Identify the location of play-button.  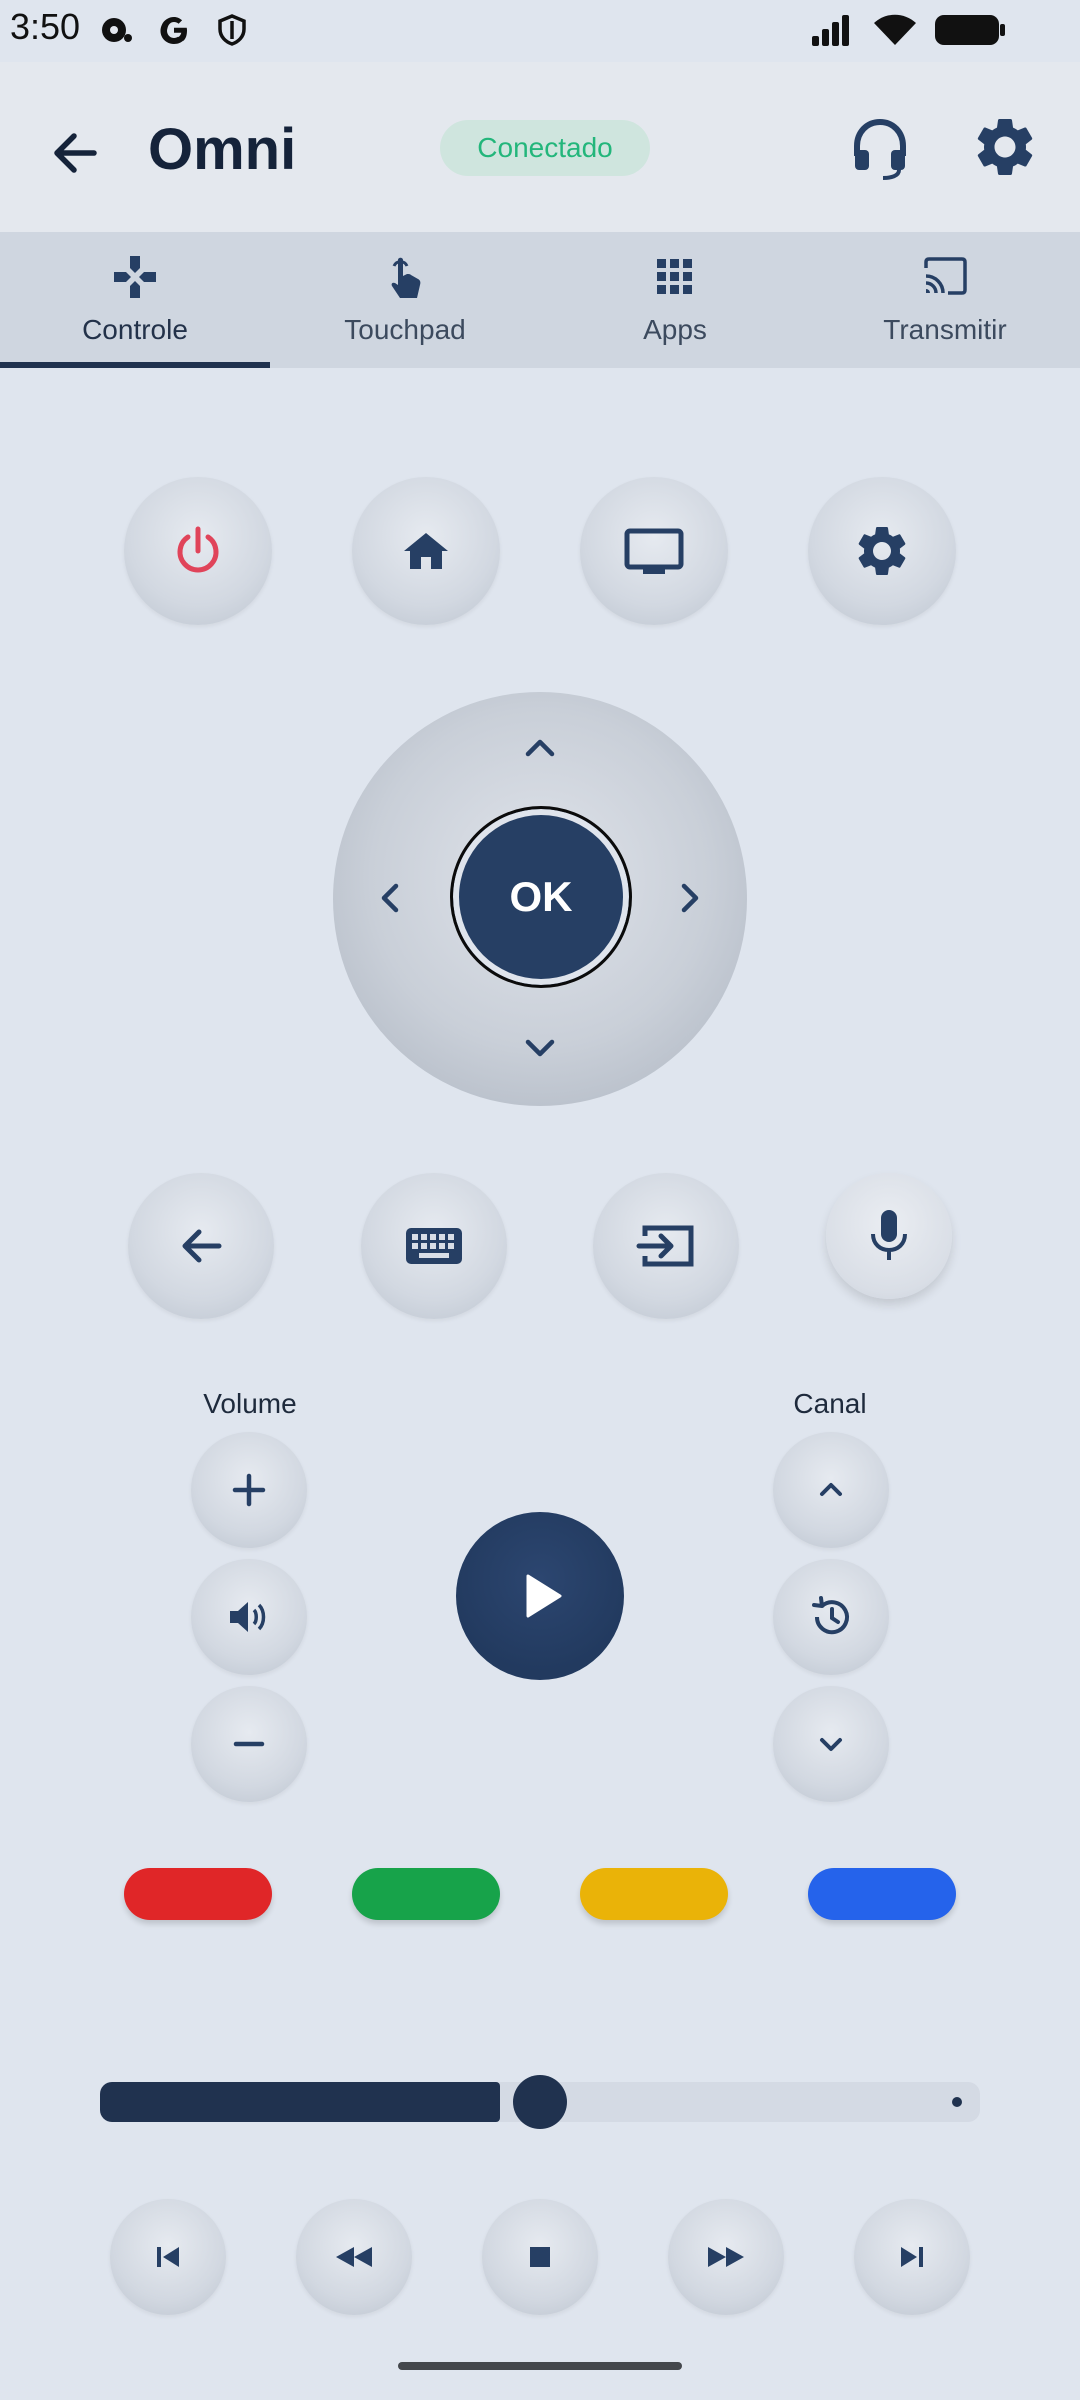
(540, 1596).